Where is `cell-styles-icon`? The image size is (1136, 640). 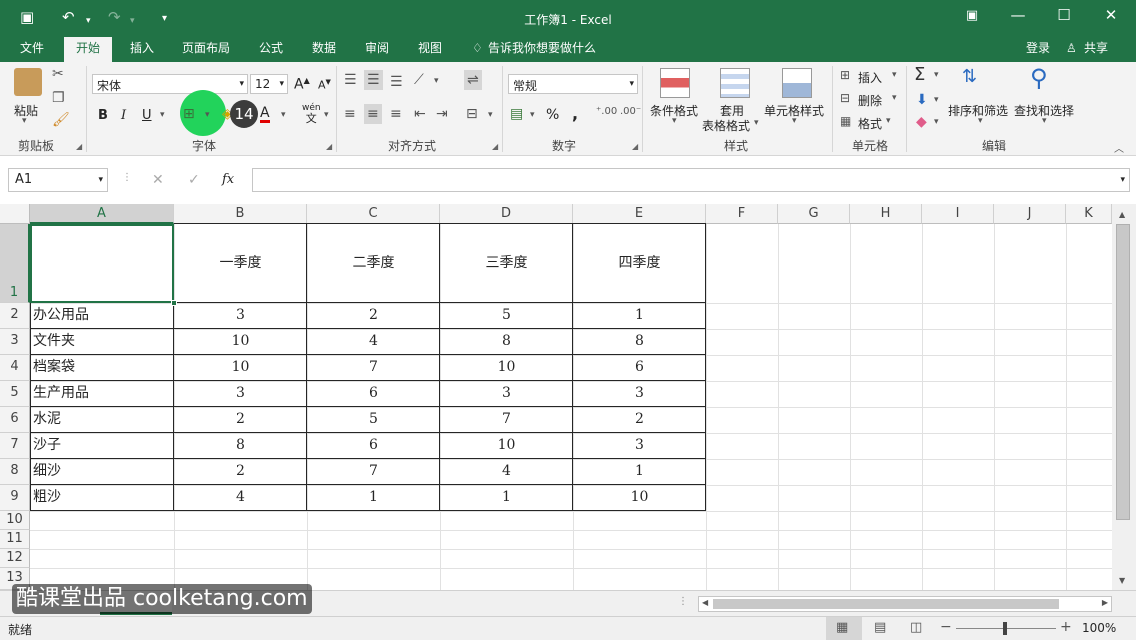
cell-styles-icon is located at coordinates (797, 83).